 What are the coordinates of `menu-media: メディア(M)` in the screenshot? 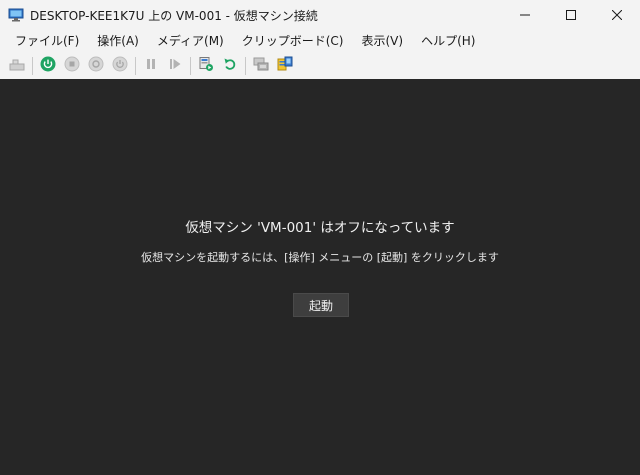 It's located at (190, 41).